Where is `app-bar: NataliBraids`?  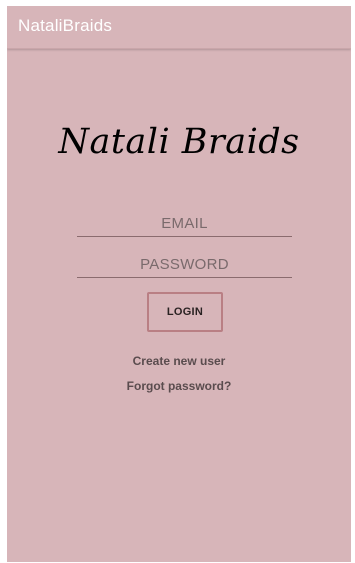
app-bar: NataliBraids is located at coordinates (179, 27).